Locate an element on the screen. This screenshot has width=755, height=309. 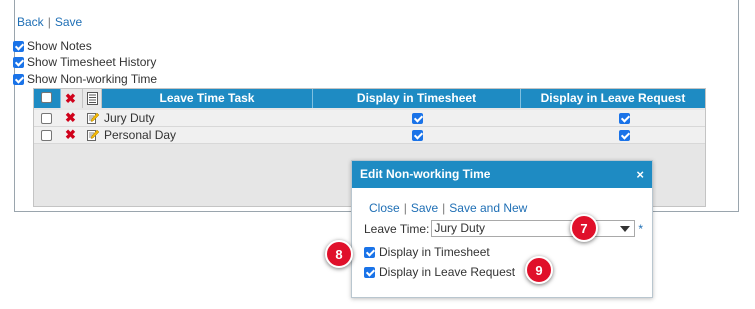
dialog-title-bar: Edit Non-working Time × is located at coordinates (502, 174).